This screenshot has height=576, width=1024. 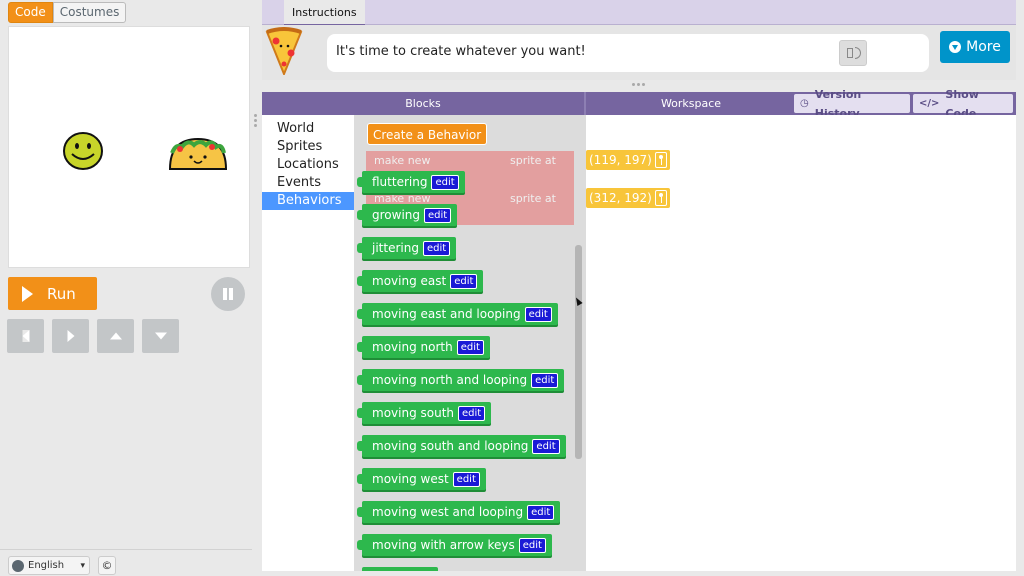 What do you see at coordinates (450, 380) in the screenshot?
I see `behavior-label: moving north and looping` at bounding box center [450, 380].